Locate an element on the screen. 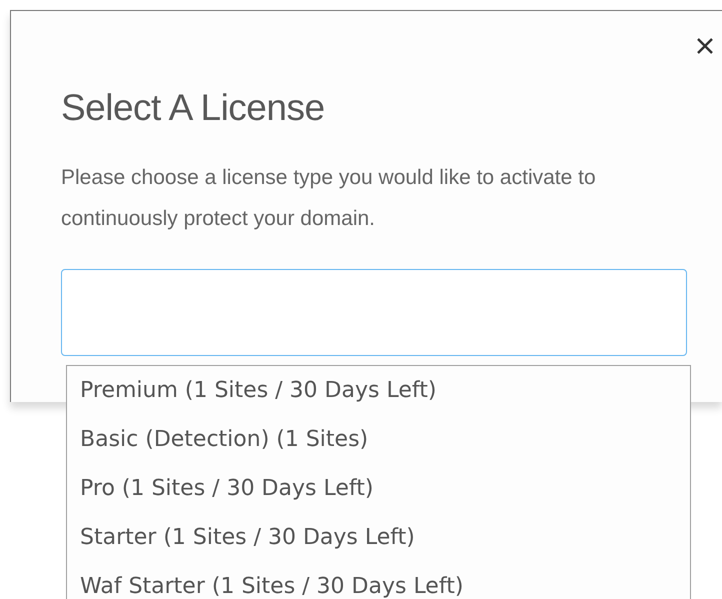 Image resolution: width=722 pixels, height=599 pixels. dropdown-option: Waf Starter (1 Sites / 30 Days Left) is located at coordinates (271, 586).